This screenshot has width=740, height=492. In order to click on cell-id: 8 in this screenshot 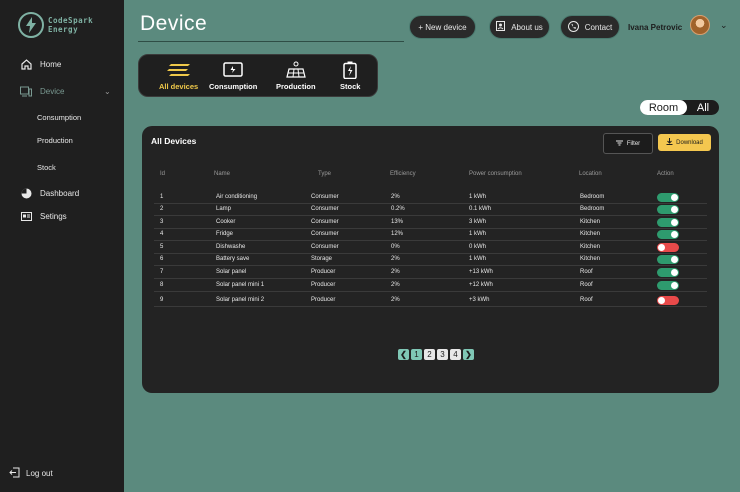, I will do `click(162, 285)`.